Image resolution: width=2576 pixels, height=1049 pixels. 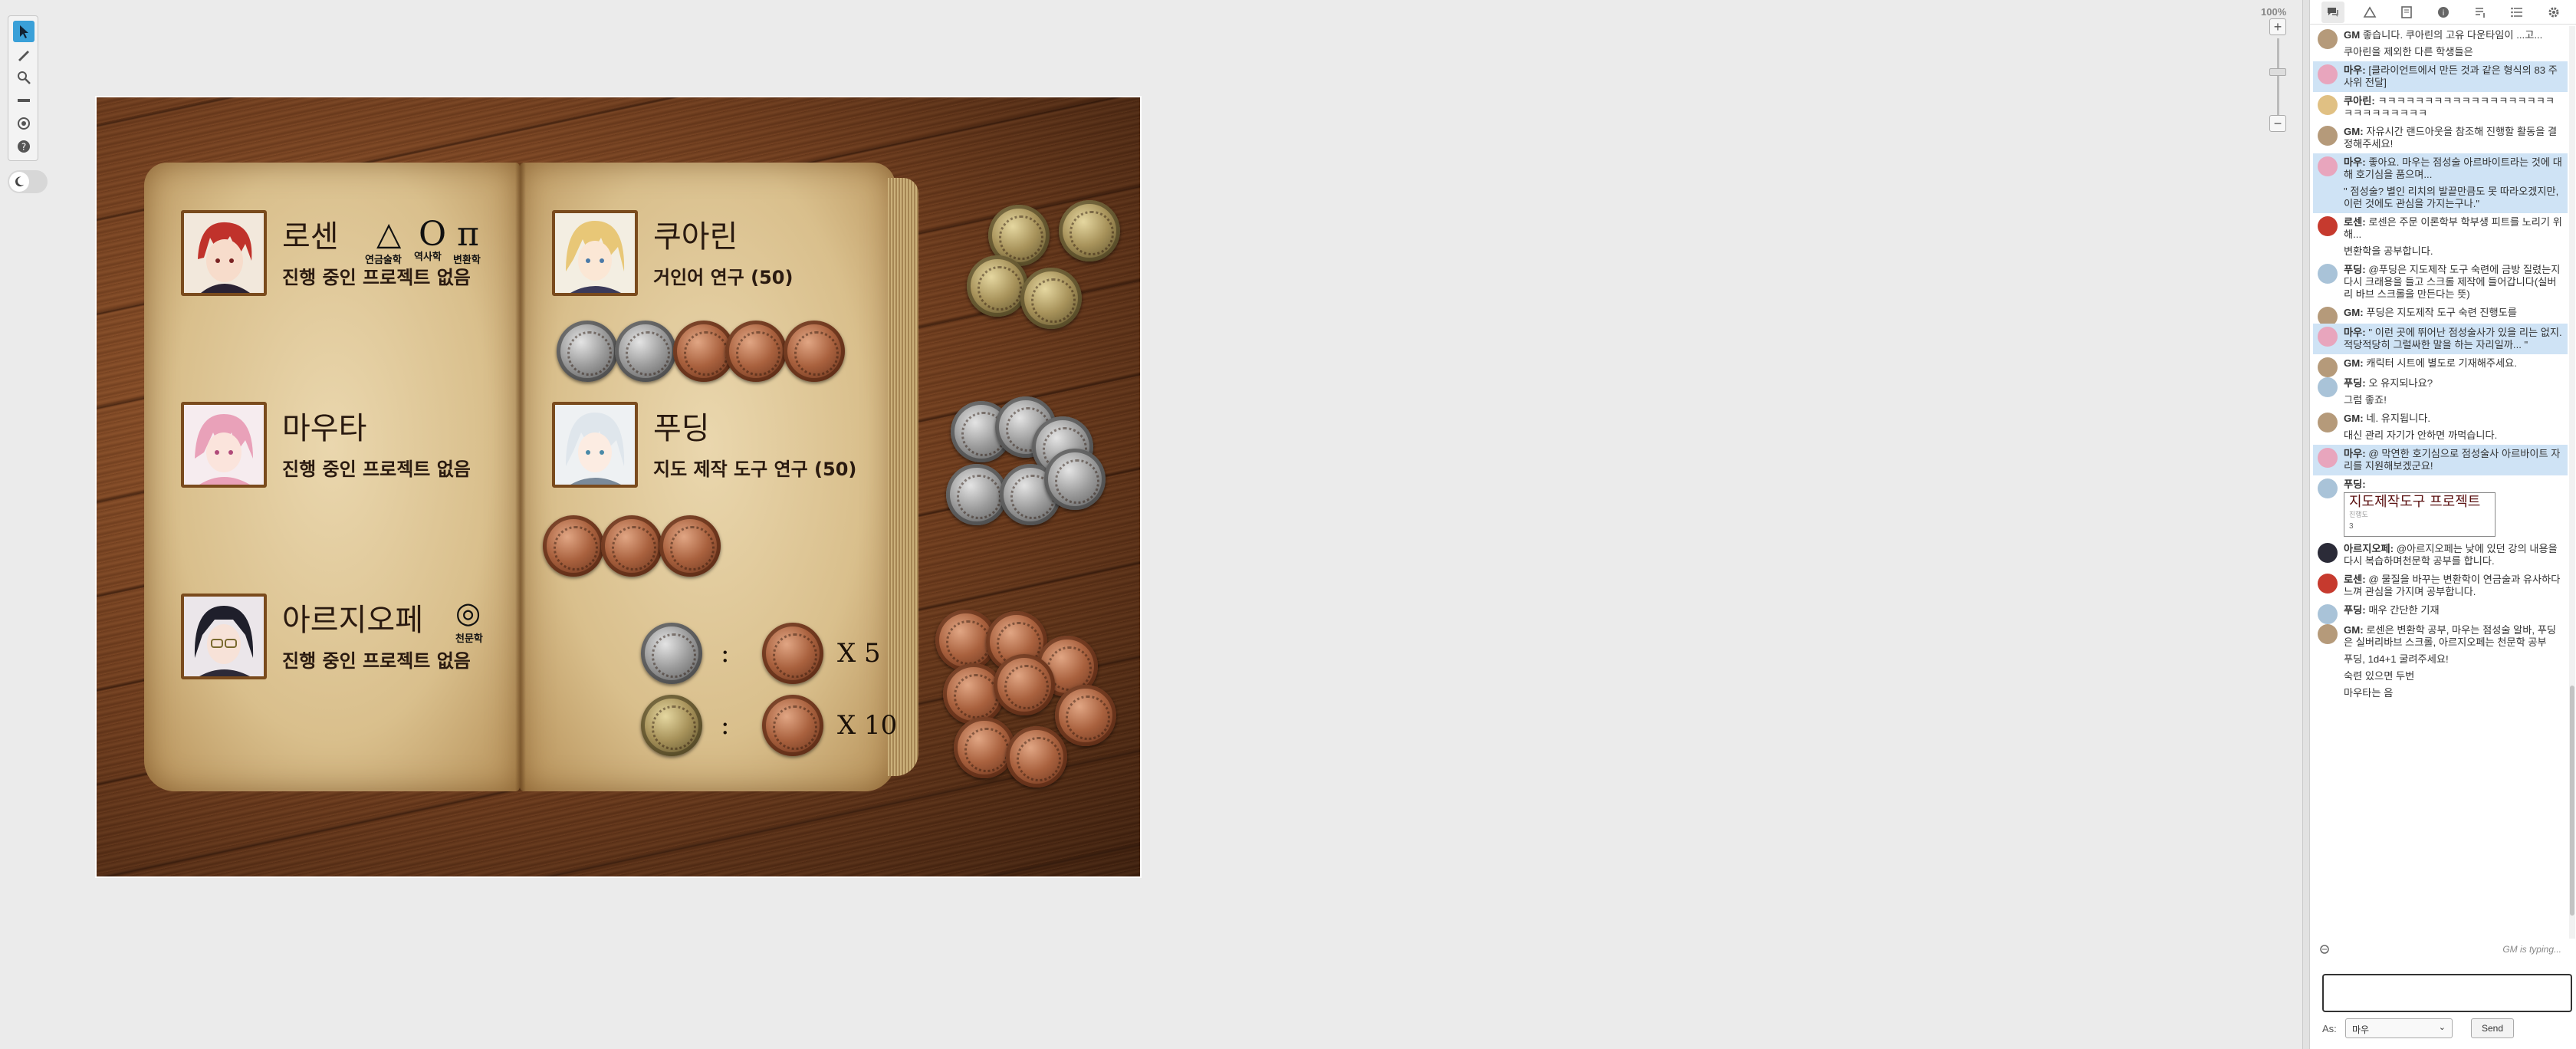 What do you see at coordinates (24, 123) in the screenshot?
I see `fog-tool-icon` at bounding box center [24, 123].